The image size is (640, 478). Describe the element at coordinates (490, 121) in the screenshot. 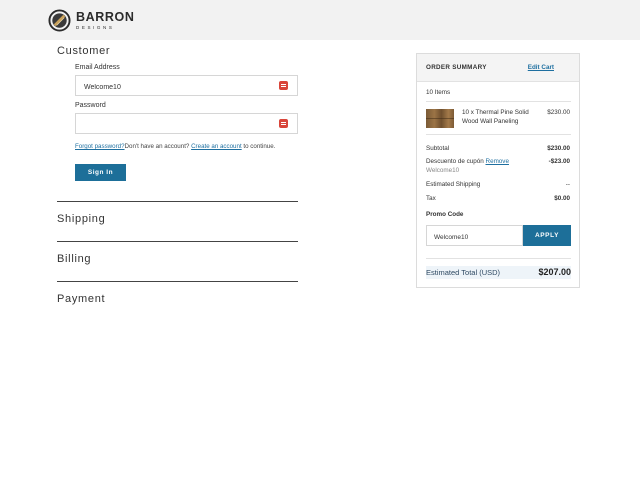

I see `product-name-line2: Wood Wall Paneling` at that location.